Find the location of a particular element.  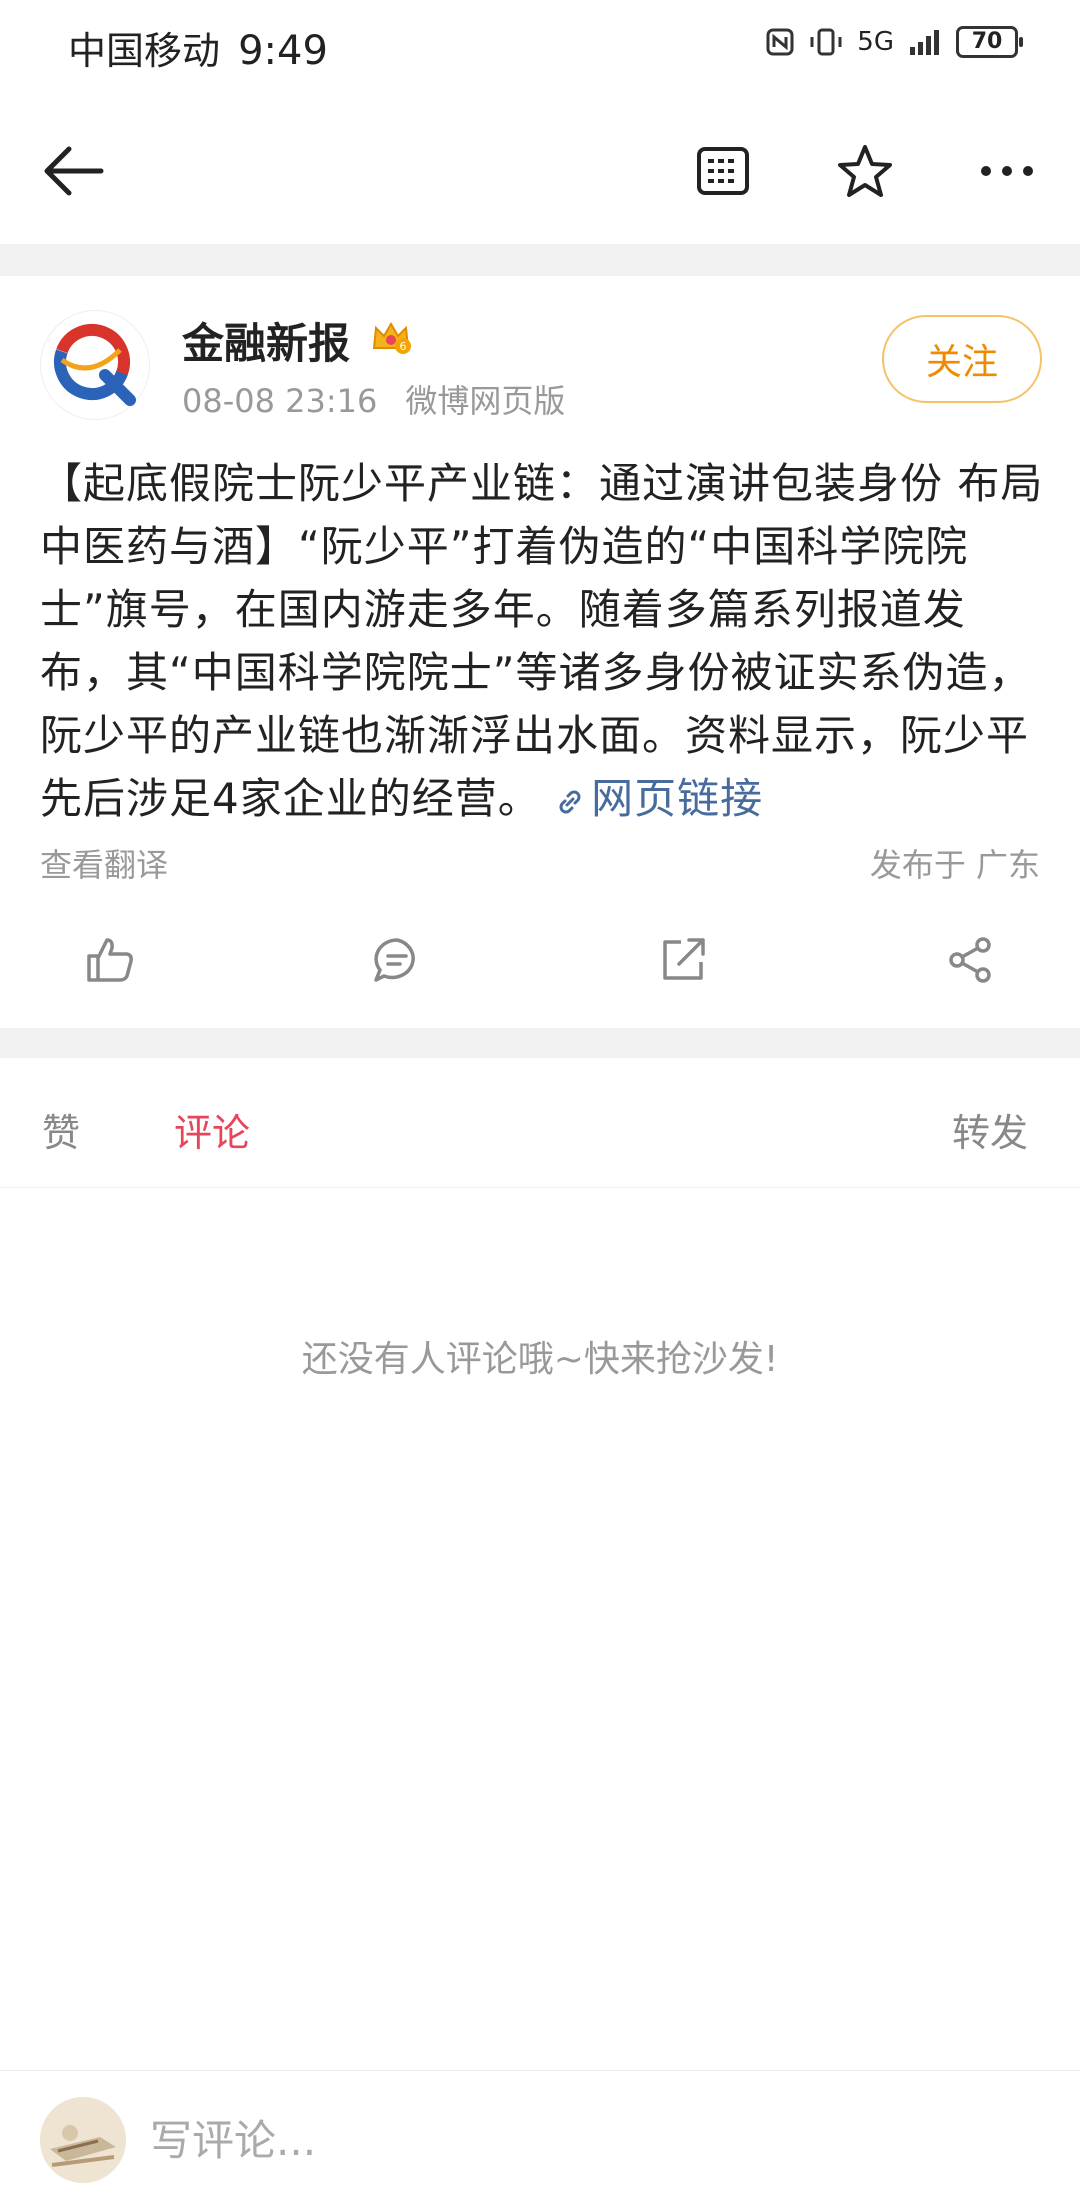

status-bar: 中国移动 9:49 5G 70 is located at coordinates (540, 45).